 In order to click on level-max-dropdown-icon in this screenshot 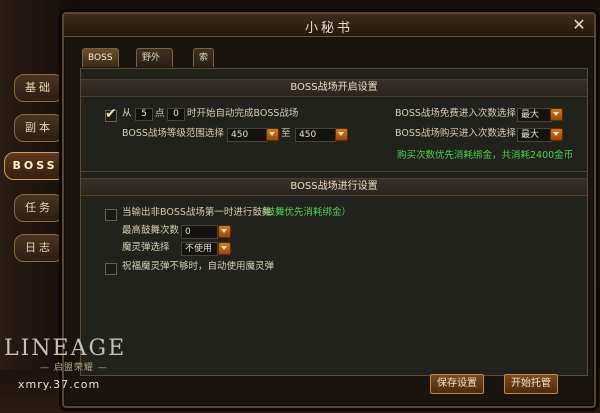, I will do `click(341, 134)`.